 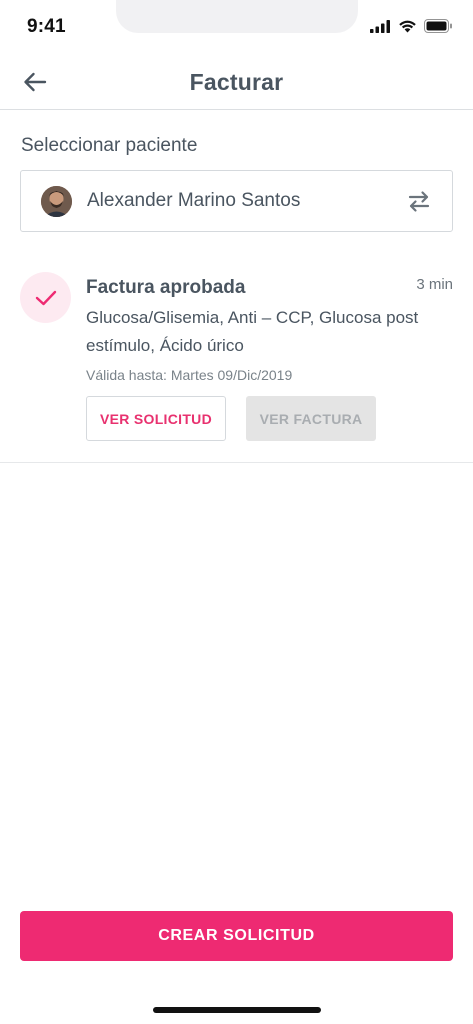 I want to click on approved-status-badge, so click(x=45, y=297).